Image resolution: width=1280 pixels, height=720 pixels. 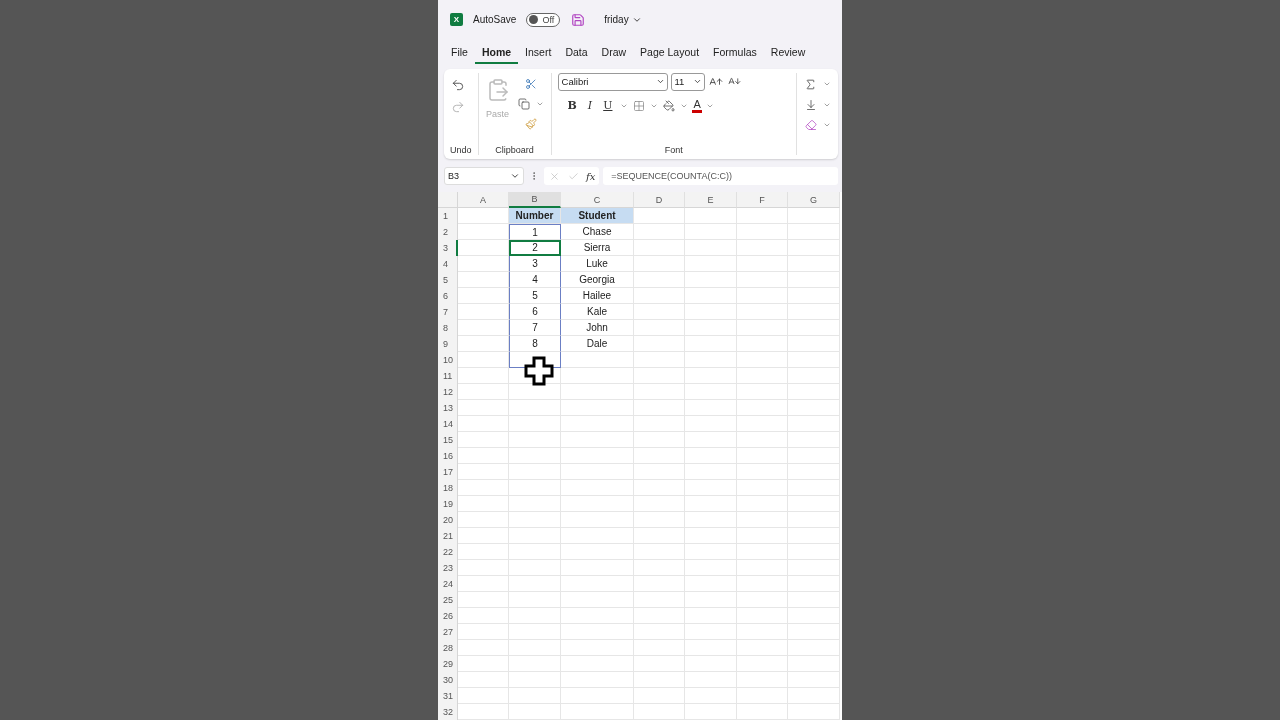 What do you see at coordinates (448, 472) in the screenshot?
I see `row-header: 17` at bounding box center [448, 472].